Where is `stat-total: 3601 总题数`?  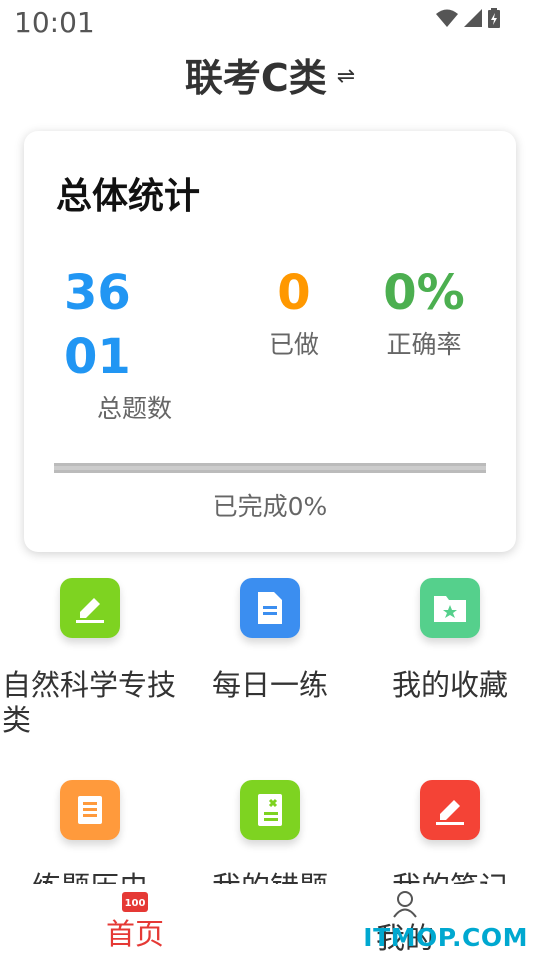 stat-total: 3601 总题数 is located at coordinates (124, 345).